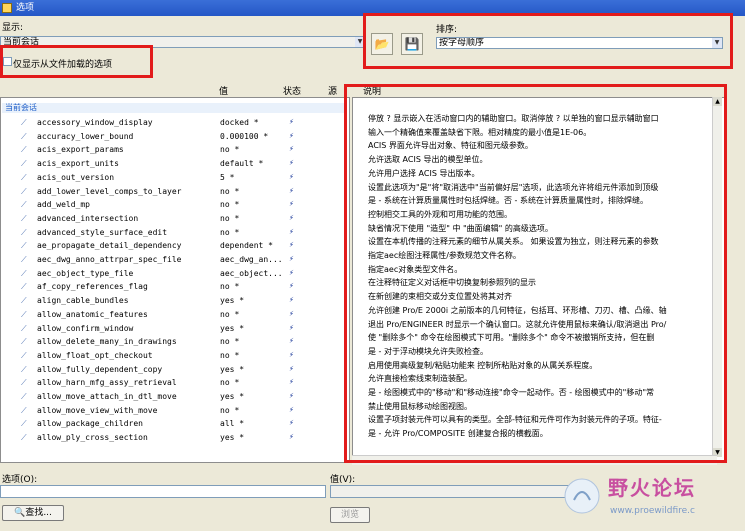 The width and height of the screenshot is (745, 531). What do you see at coordinates (717, 101) in the screenshot?
I see `scroll-up-icon: ▲` at bounding box center [717, 101].